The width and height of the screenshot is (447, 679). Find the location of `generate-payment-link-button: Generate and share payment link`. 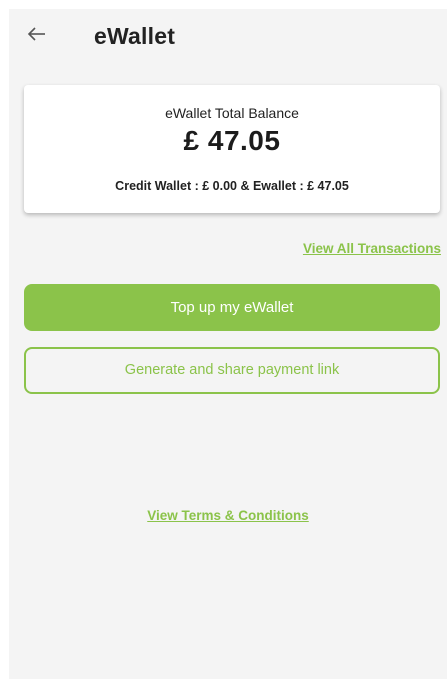

generate-payment-link-button: Generate and share payment link is located at coordinates (232, 370).